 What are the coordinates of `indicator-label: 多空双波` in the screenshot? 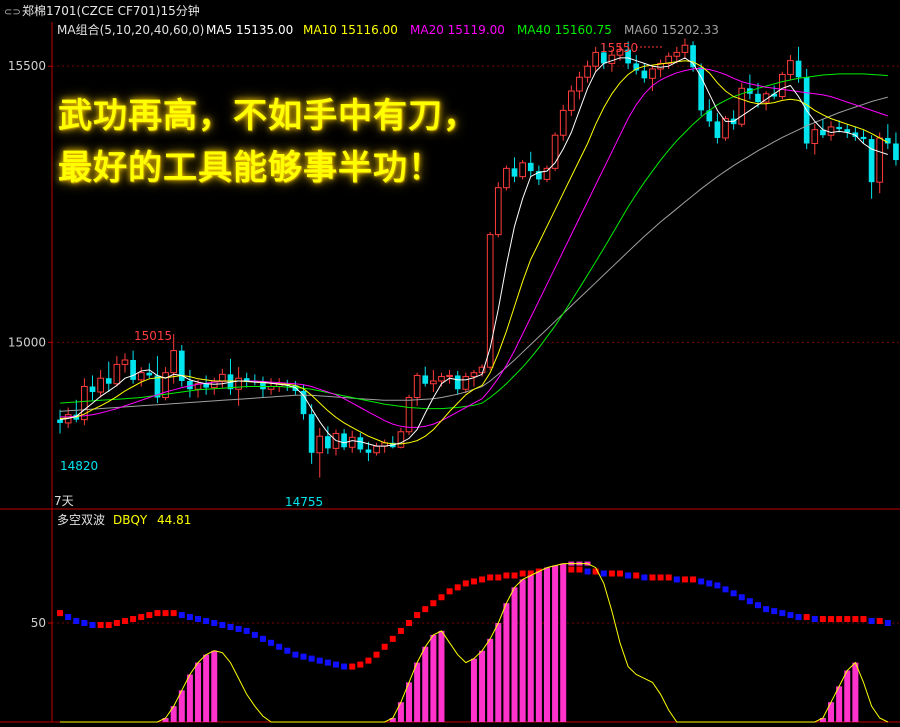 It's located at (81, 520).